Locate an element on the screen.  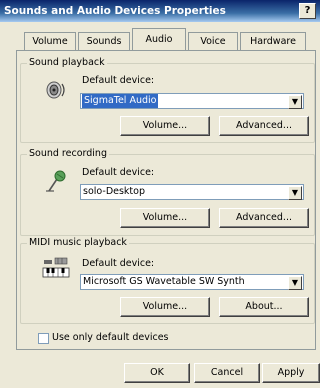
midi-keyboard-icon is located at coordinates (56, 267).